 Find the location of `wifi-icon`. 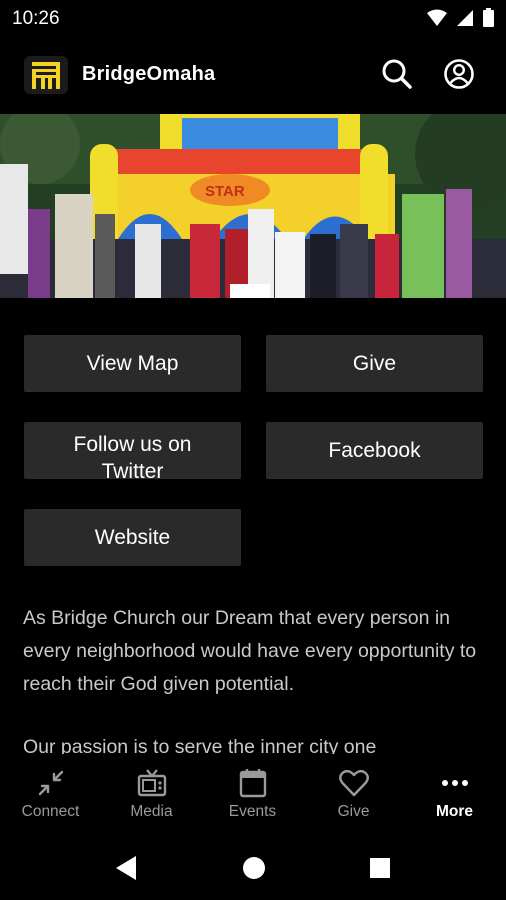

wifi-icon is located at coordinates (437, 20).